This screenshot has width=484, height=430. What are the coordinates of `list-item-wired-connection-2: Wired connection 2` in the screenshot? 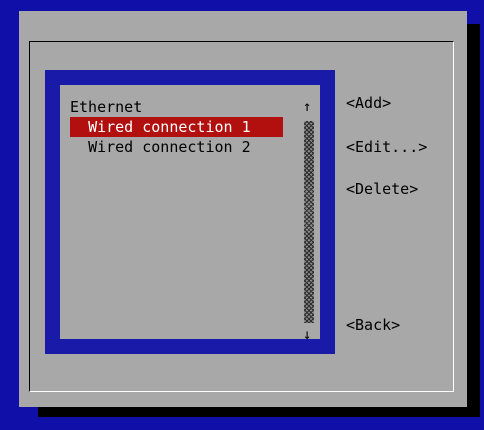 It's located at (160, 147).